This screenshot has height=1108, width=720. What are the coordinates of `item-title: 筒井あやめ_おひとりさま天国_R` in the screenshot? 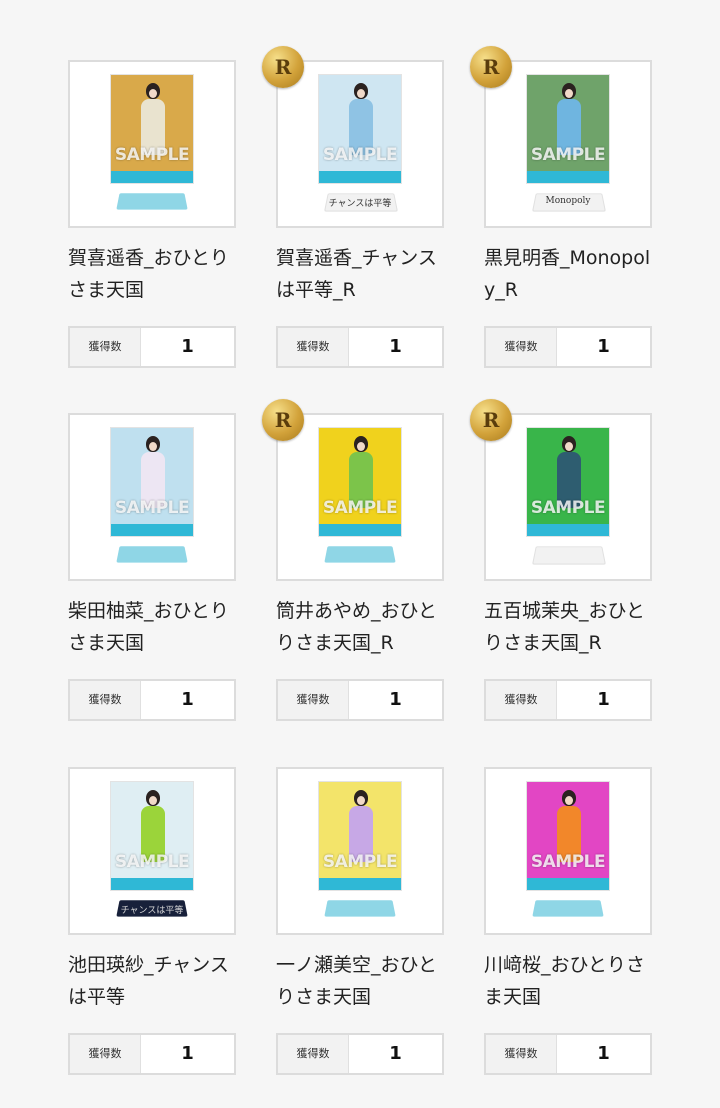 It's located at (362, 627).